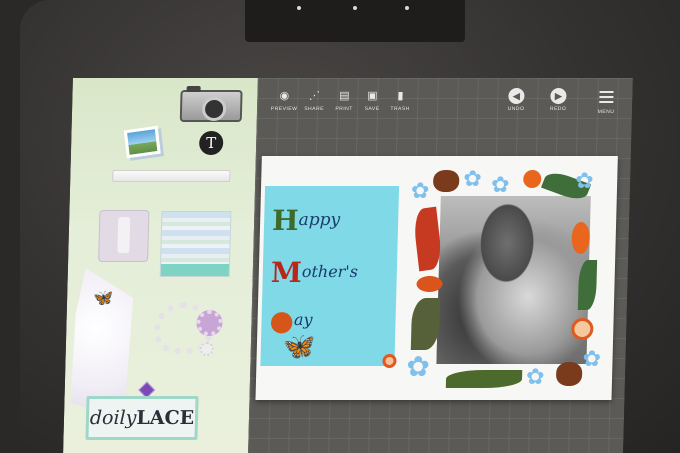  I want to click on menu-label: MENU, so click(606, 112).